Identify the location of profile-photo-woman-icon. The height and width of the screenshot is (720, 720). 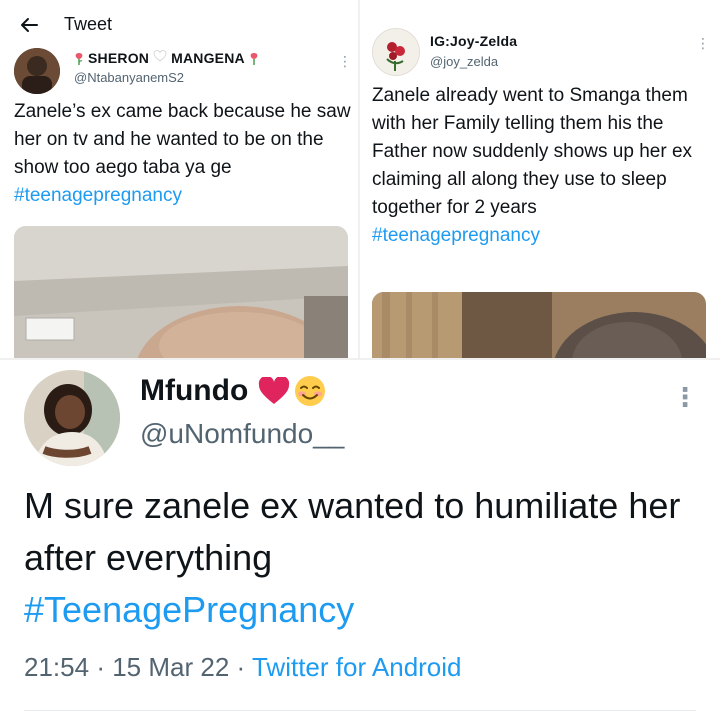
(72, 418).